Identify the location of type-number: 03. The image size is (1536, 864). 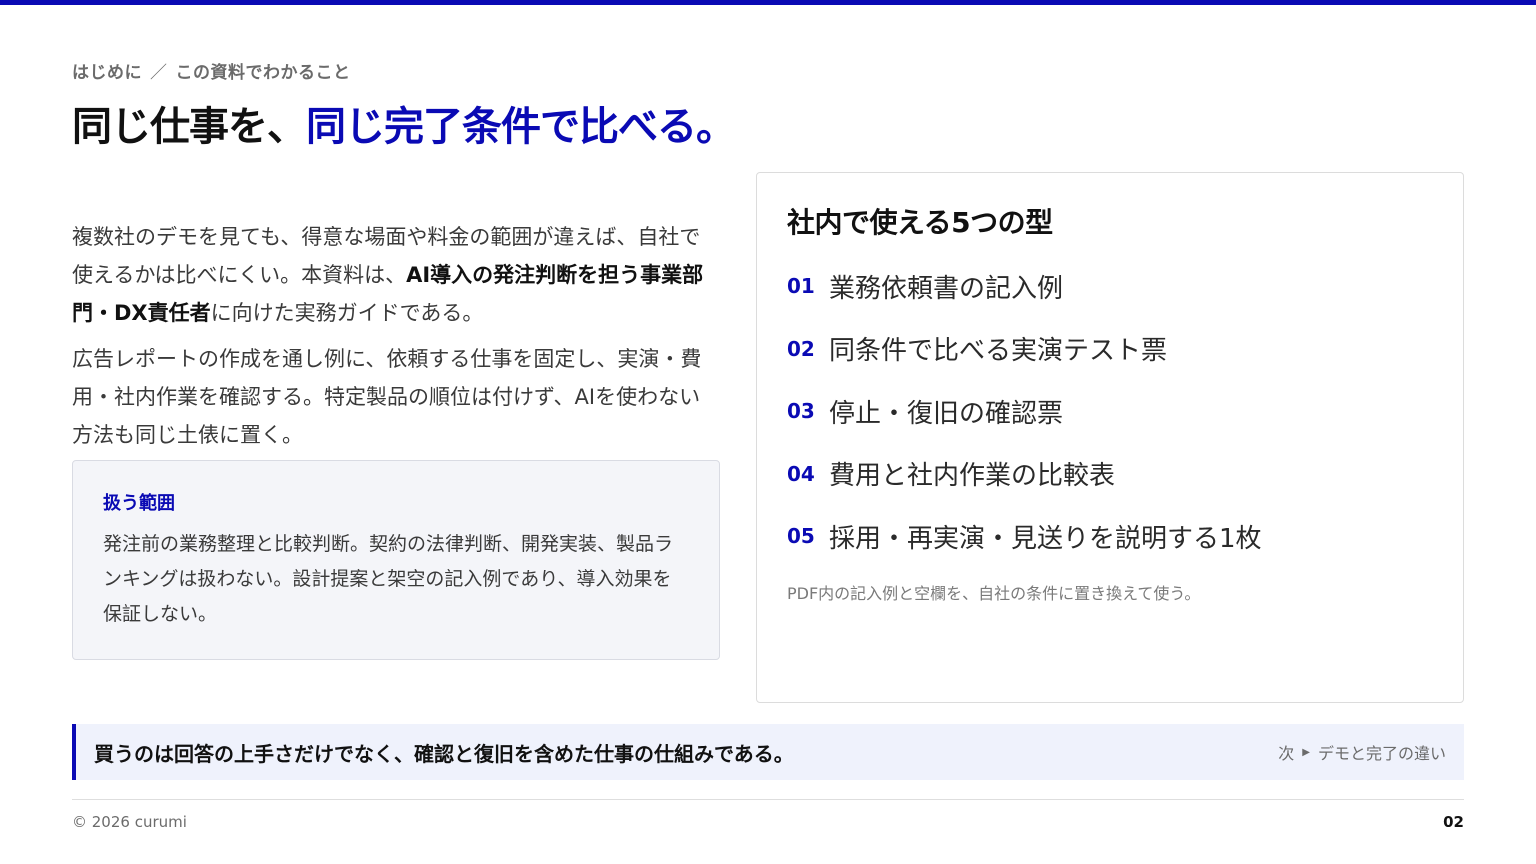
(801, 411).